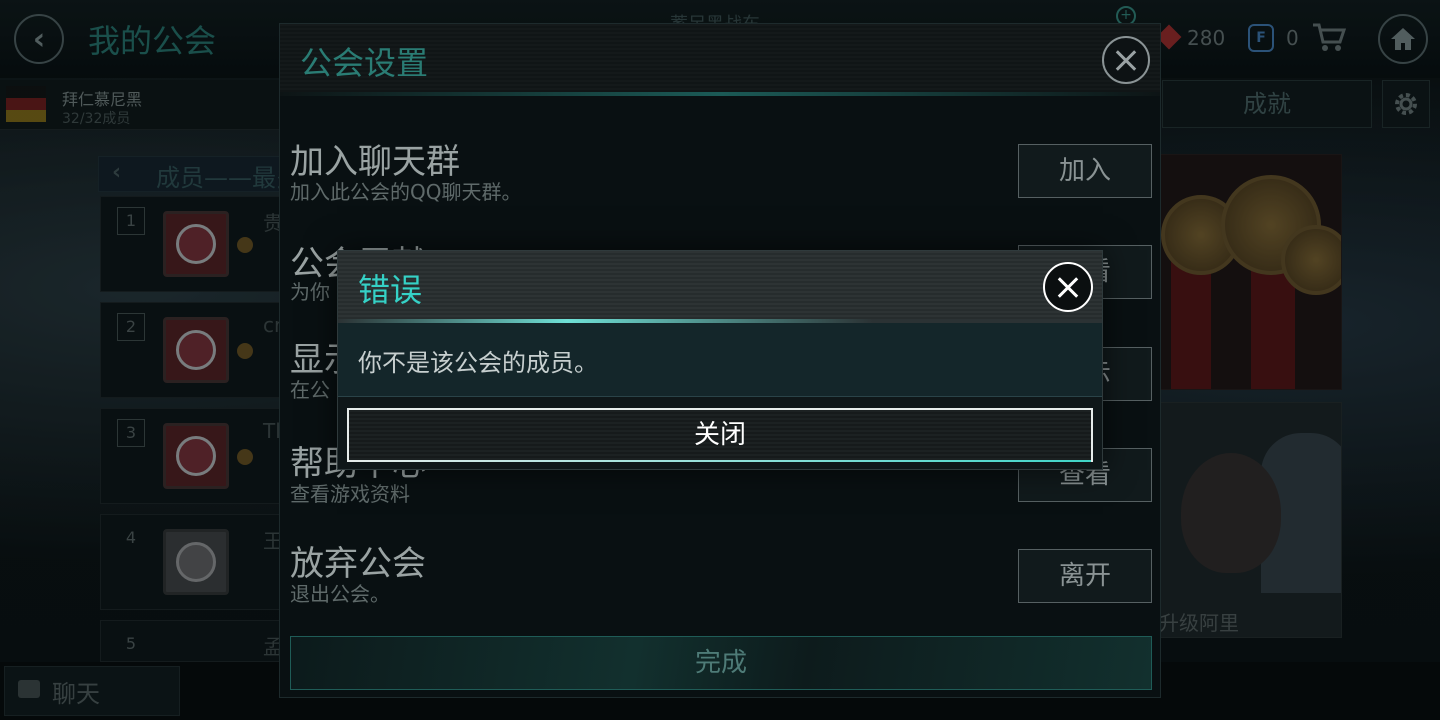 The height and width of the screenshot is (720, 1440). I want to click on header-divider, so click(720, 94).